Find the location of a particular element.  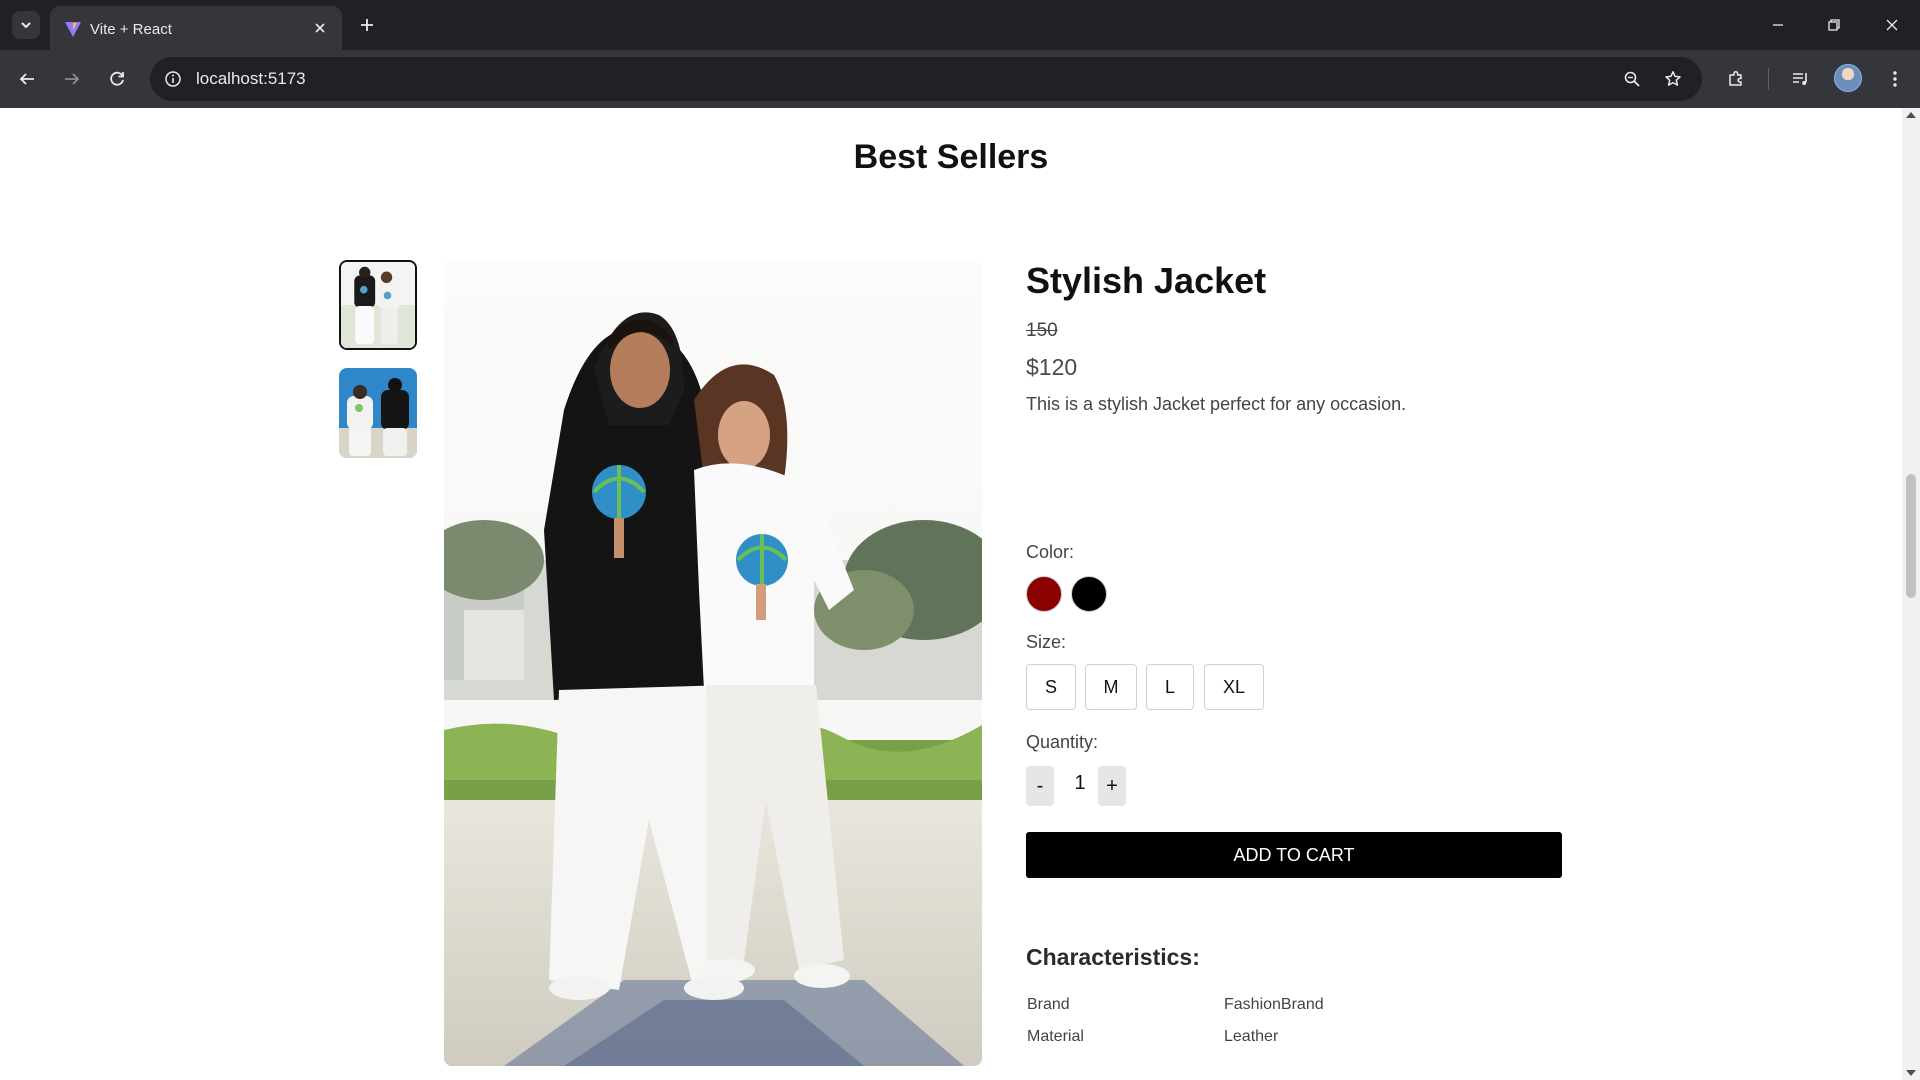

quantity-decrement-button: - is located at coordinates (1040, 786).